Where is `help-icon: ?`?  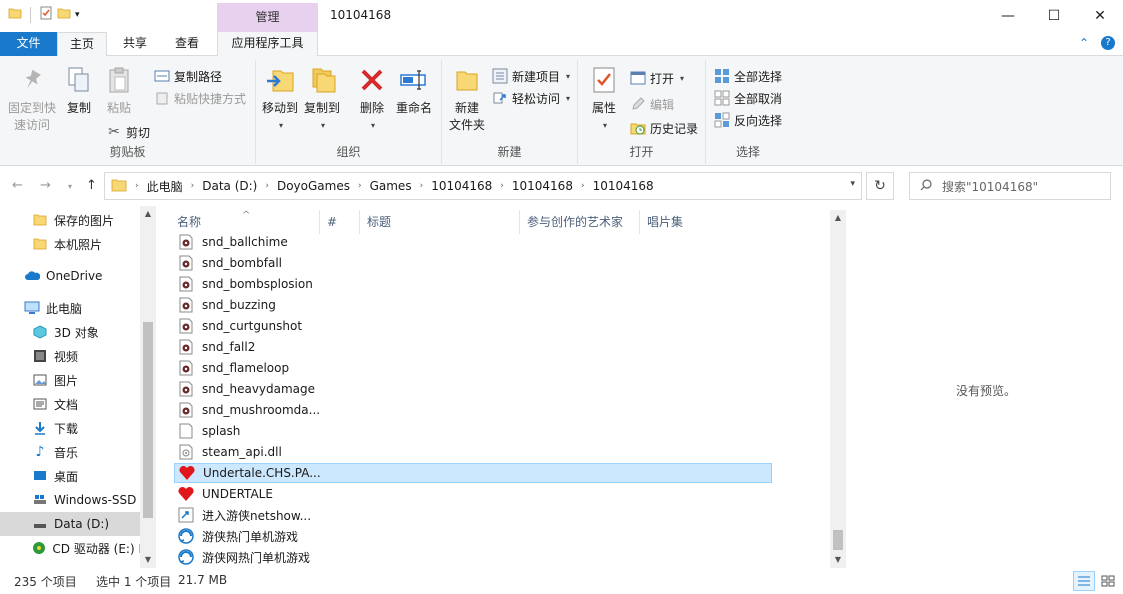 help-icon: ? is located at coordinates (1108, 43).